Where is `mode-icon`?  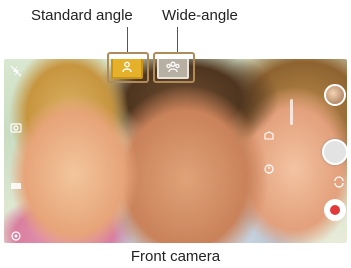
mode-icon is located at coordinates (16, 128).